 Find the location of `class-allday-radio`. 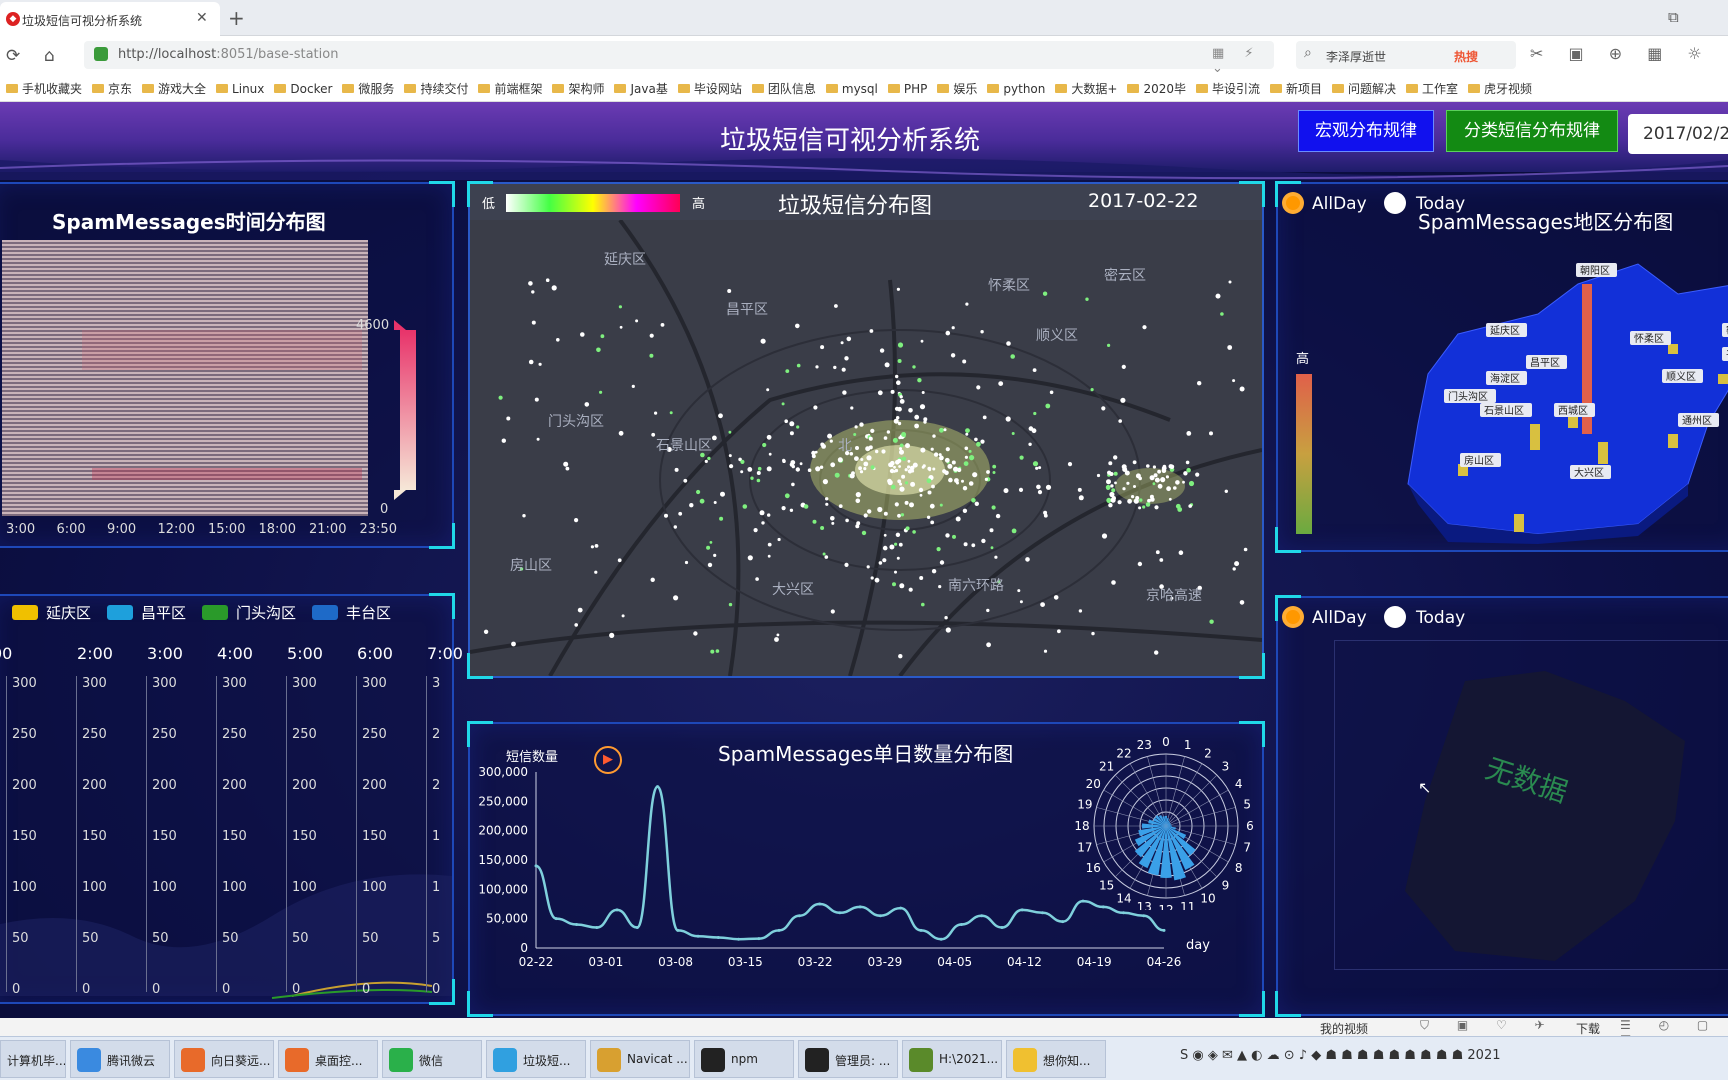

class-allday-radio is located at coordinates (1293, 617).